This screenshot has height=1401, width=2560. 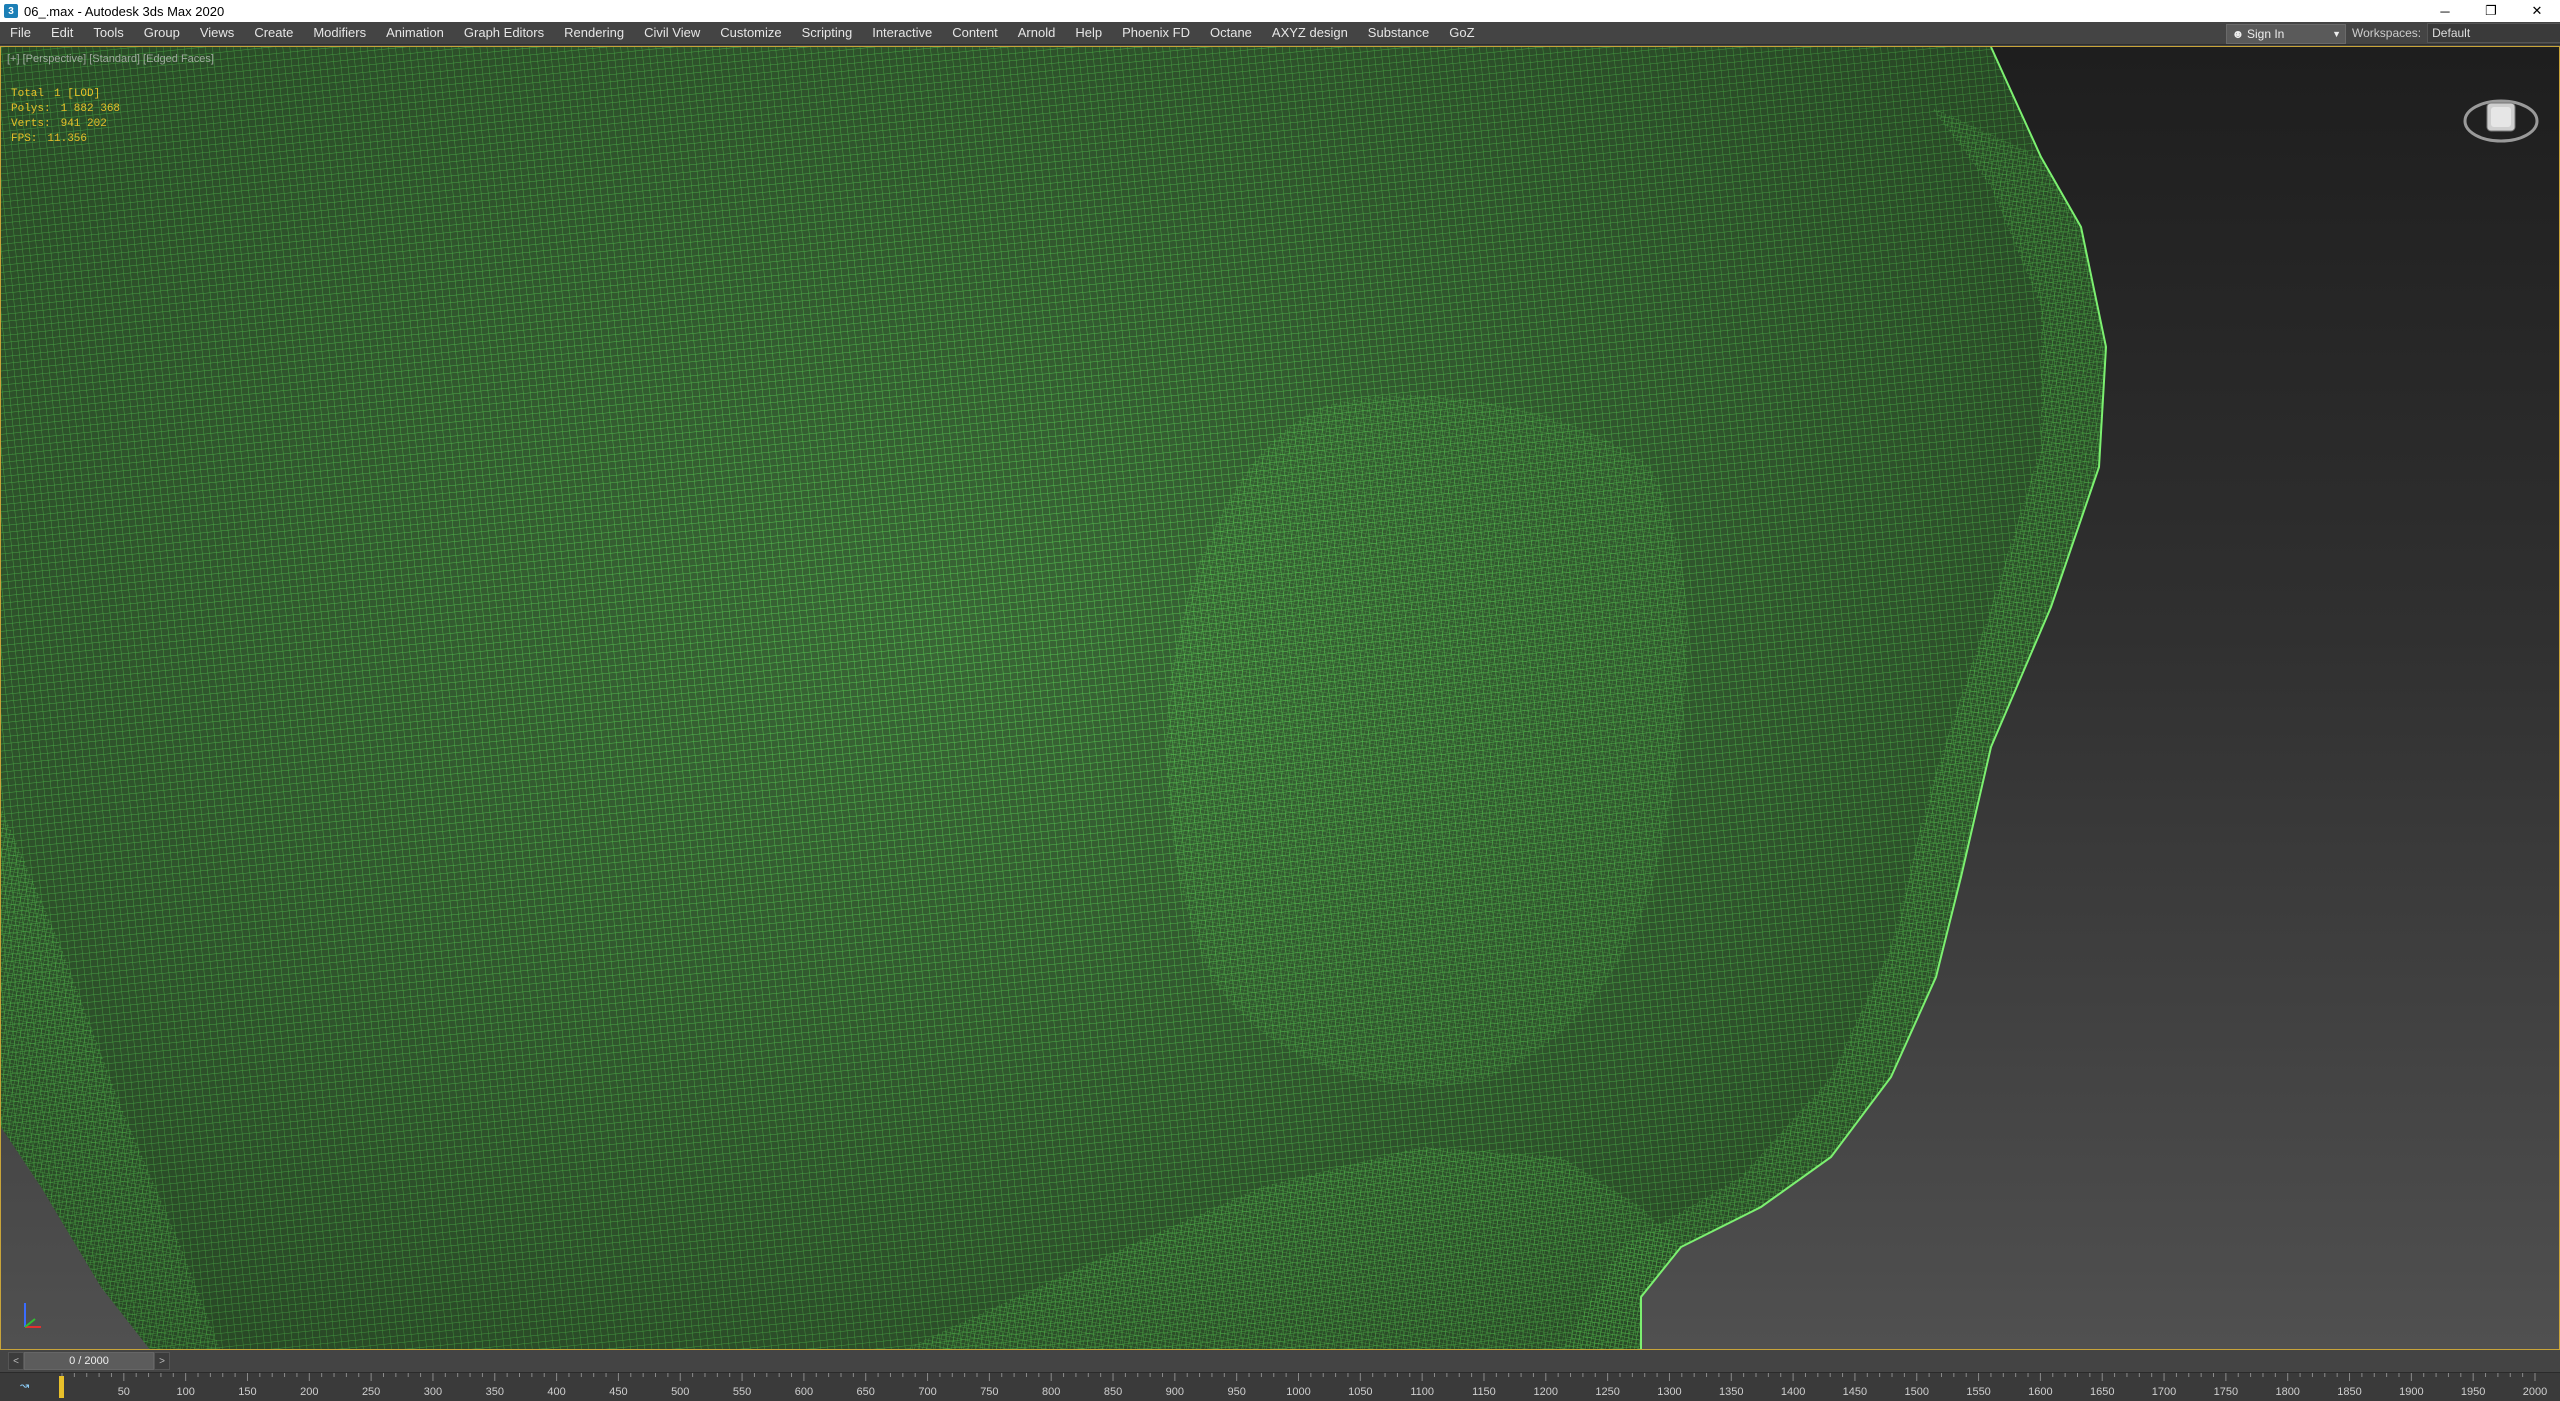 I want to click on ruler-tick-label: 50, so click(x=124, y=1392).